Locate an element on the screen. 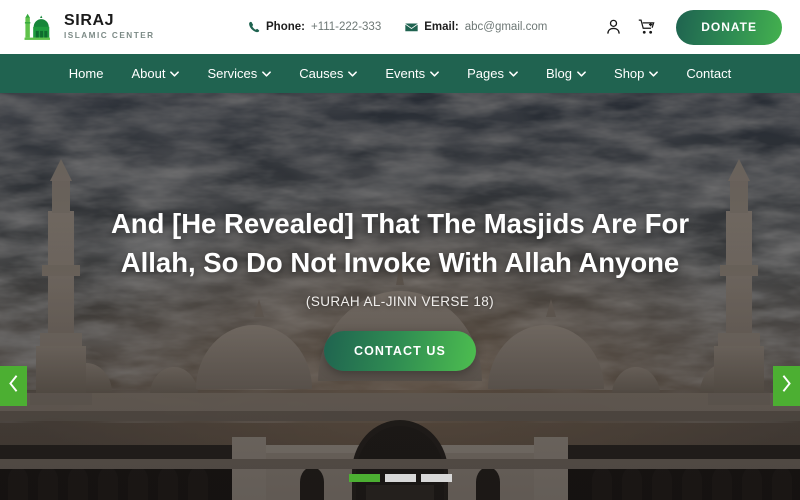  envelope-icon is located at coordinates (411, 27).